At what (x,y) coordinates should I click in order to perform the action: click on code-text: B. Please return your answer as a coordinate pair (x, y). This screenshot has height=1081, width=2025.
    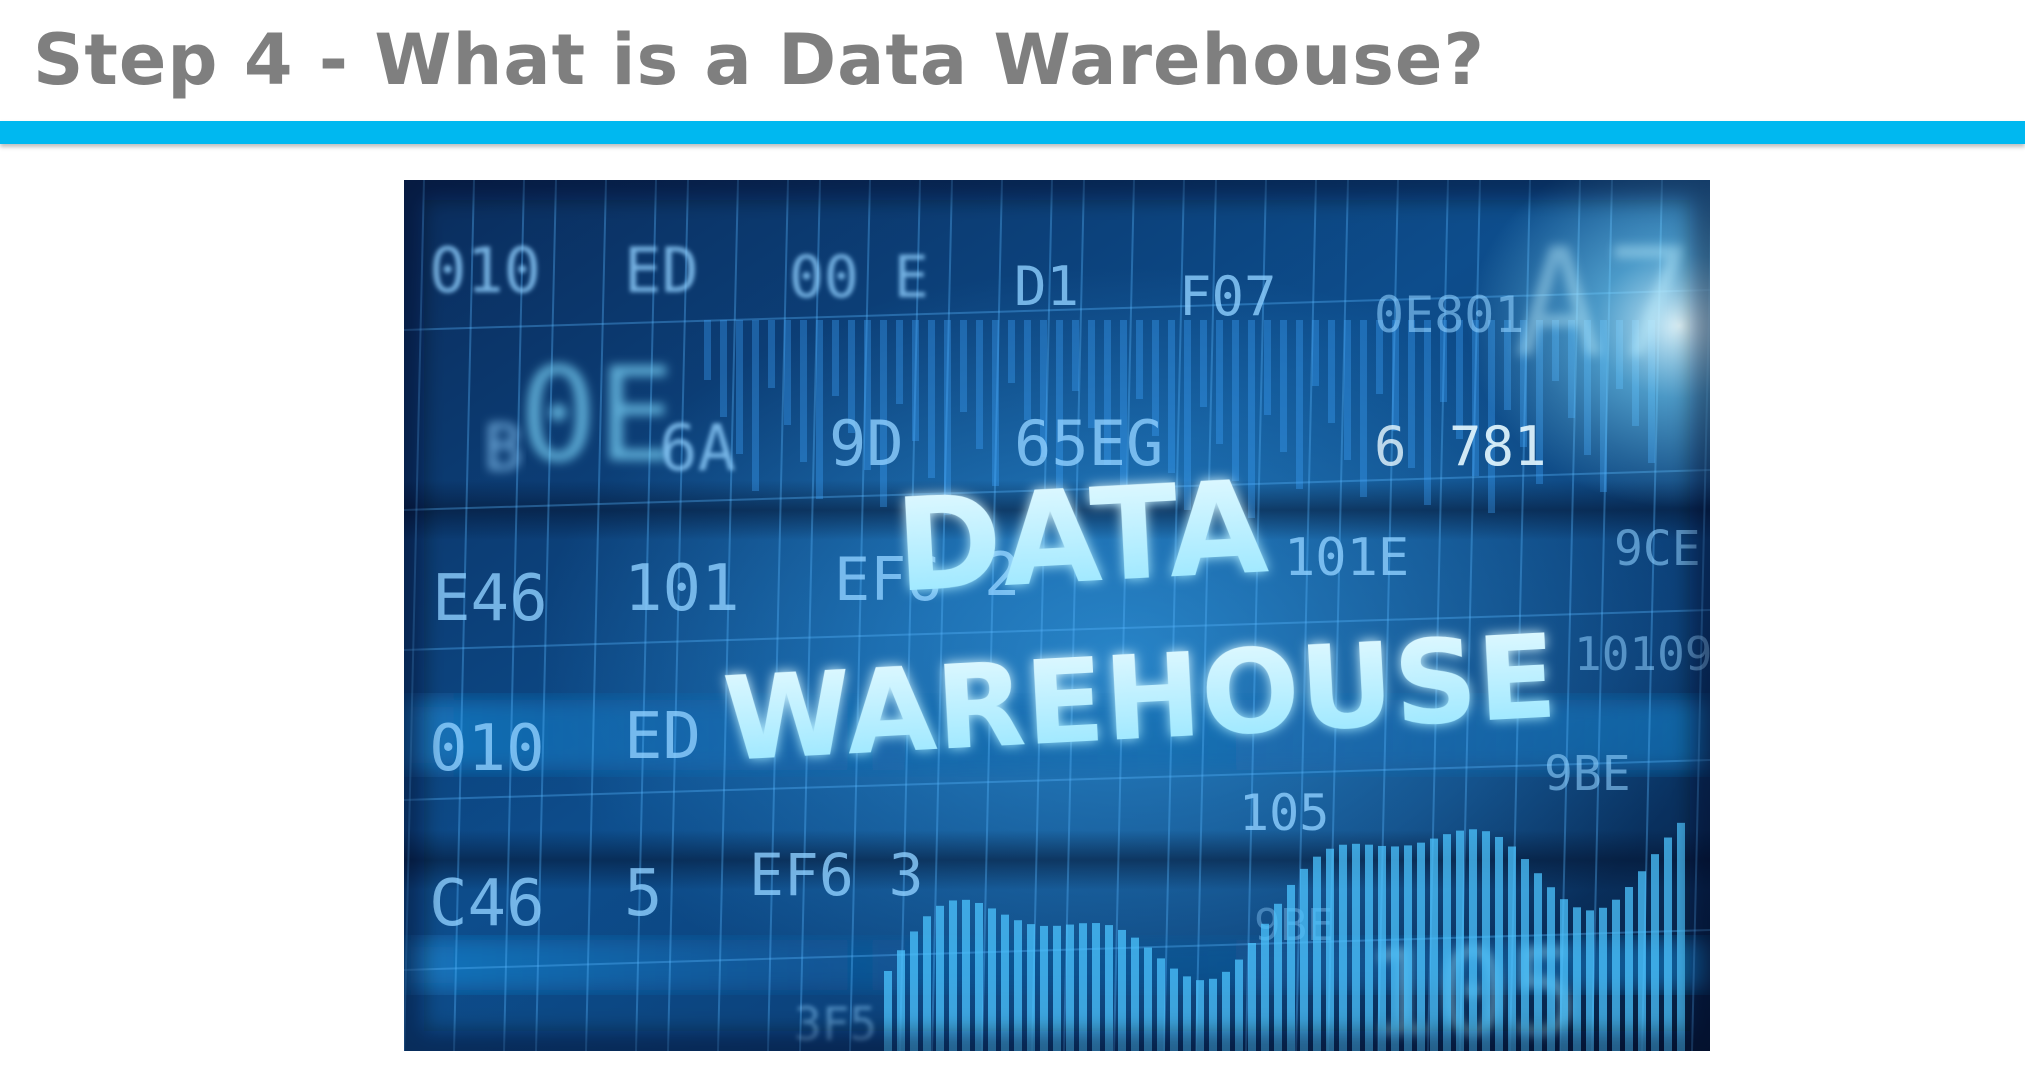
    Looking at the image, I should click on (503, 449).